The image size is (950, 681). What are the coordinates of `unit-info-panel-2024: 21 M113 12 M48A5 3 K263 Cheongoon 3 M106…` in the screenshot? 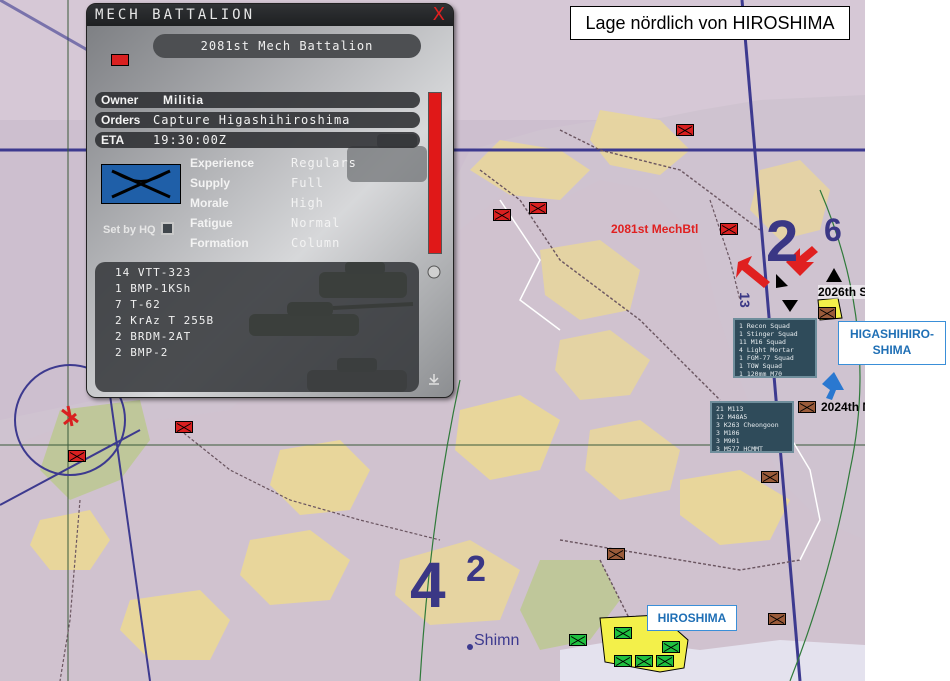 It's located at (752, 427).